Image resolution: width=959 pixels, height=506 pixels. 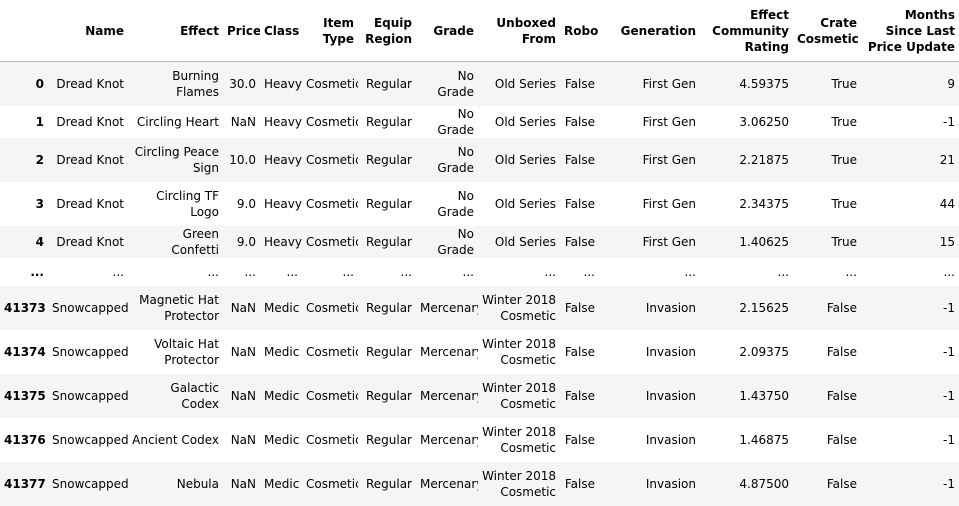 I want to click on cell-price: 9.0, so click(x=246, y=203).